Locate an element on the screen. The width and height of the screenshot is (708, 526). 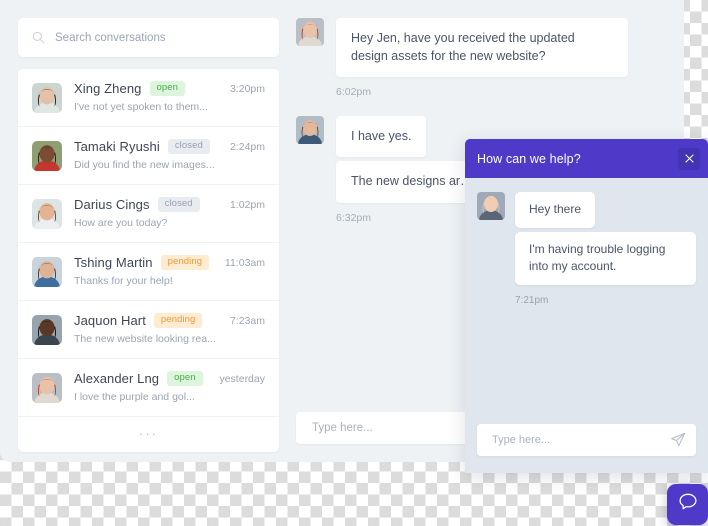
conversation-snippet: Thanks for your help! is located at coordinates (123, 281).